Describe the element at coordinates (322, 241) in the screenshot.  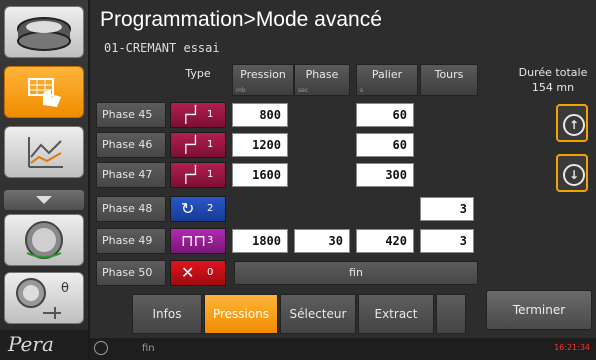
I see `phase-input: 30` at that location.